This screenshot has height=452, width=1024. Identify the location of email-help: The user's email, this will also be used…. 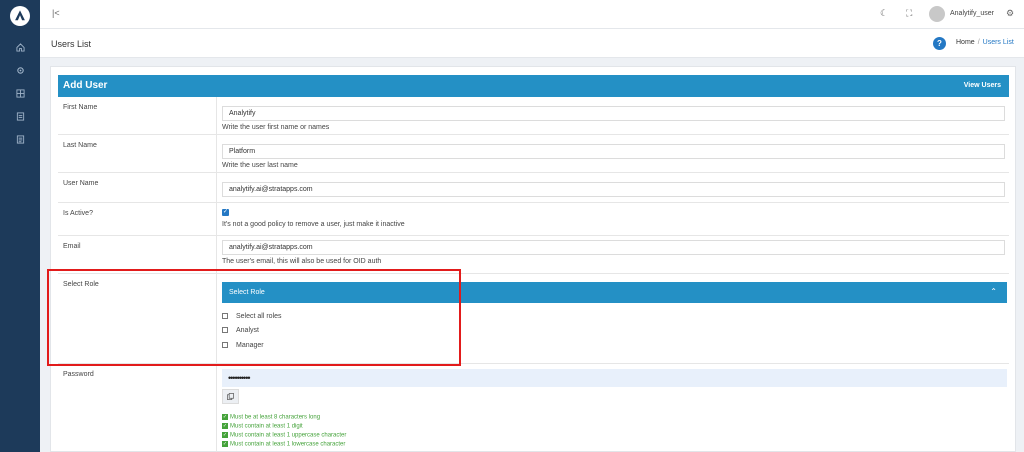
(302, 261).